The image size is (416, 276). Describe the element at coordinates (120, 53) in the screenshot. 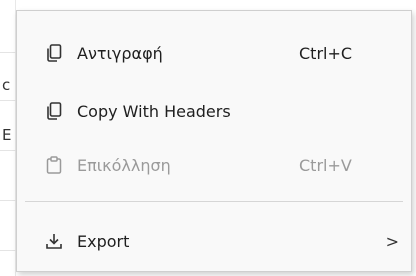

I see `menu-item-label: Αντιγραφή` at that location.